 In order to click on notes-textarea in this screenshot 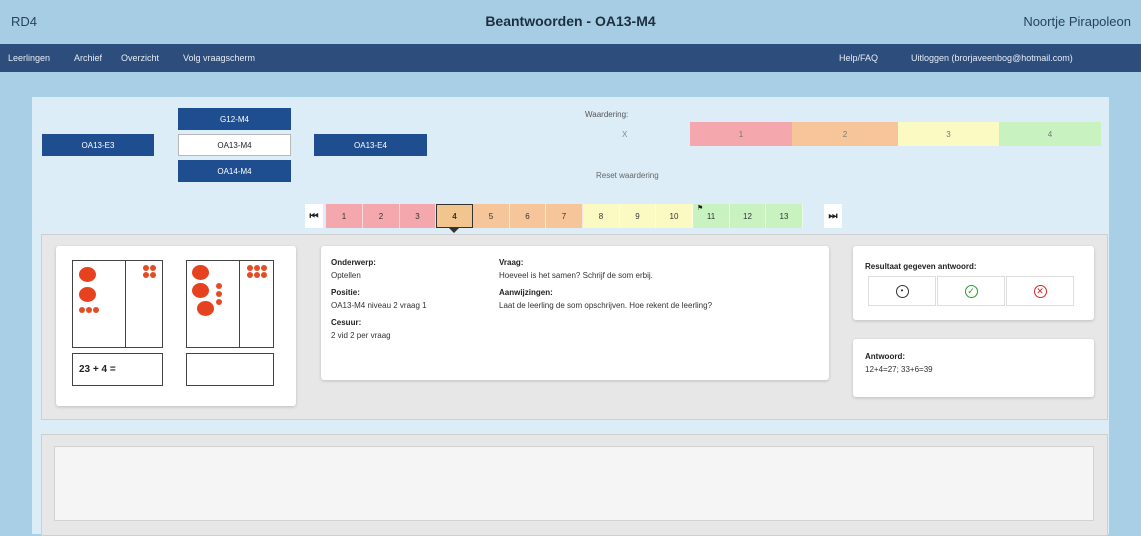, I will do `click(574, 483)`.